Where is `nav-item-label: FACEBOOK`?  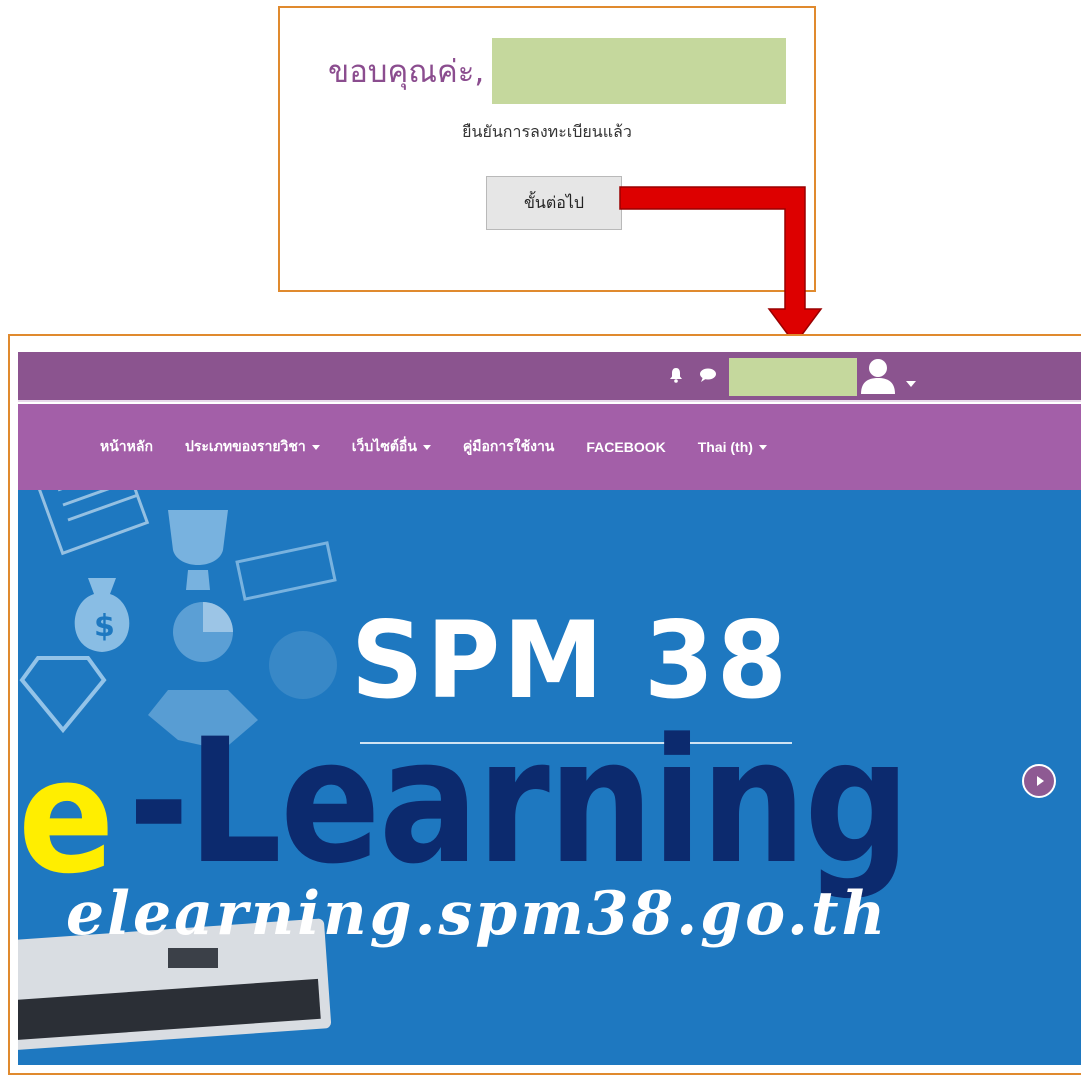 nav-item-label: FACEBOOK is located at coordinates (626, 447).